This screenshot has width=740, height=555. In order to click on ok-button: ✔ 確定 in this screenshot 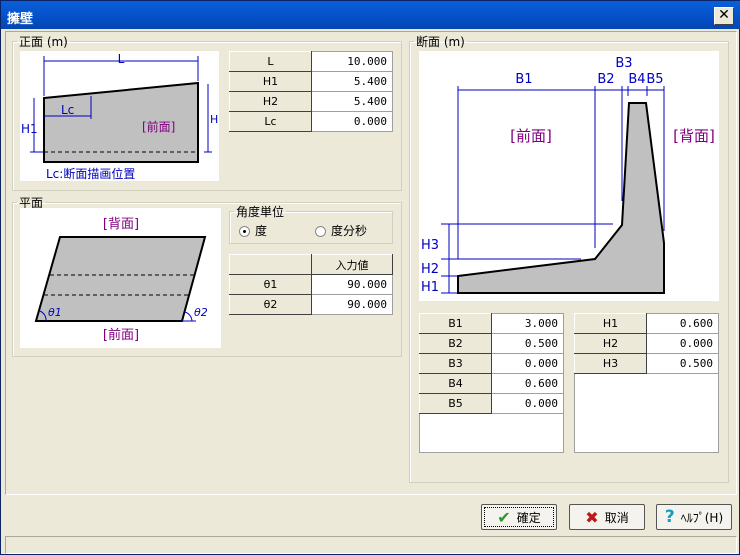, I will do `click(519, 517)`.